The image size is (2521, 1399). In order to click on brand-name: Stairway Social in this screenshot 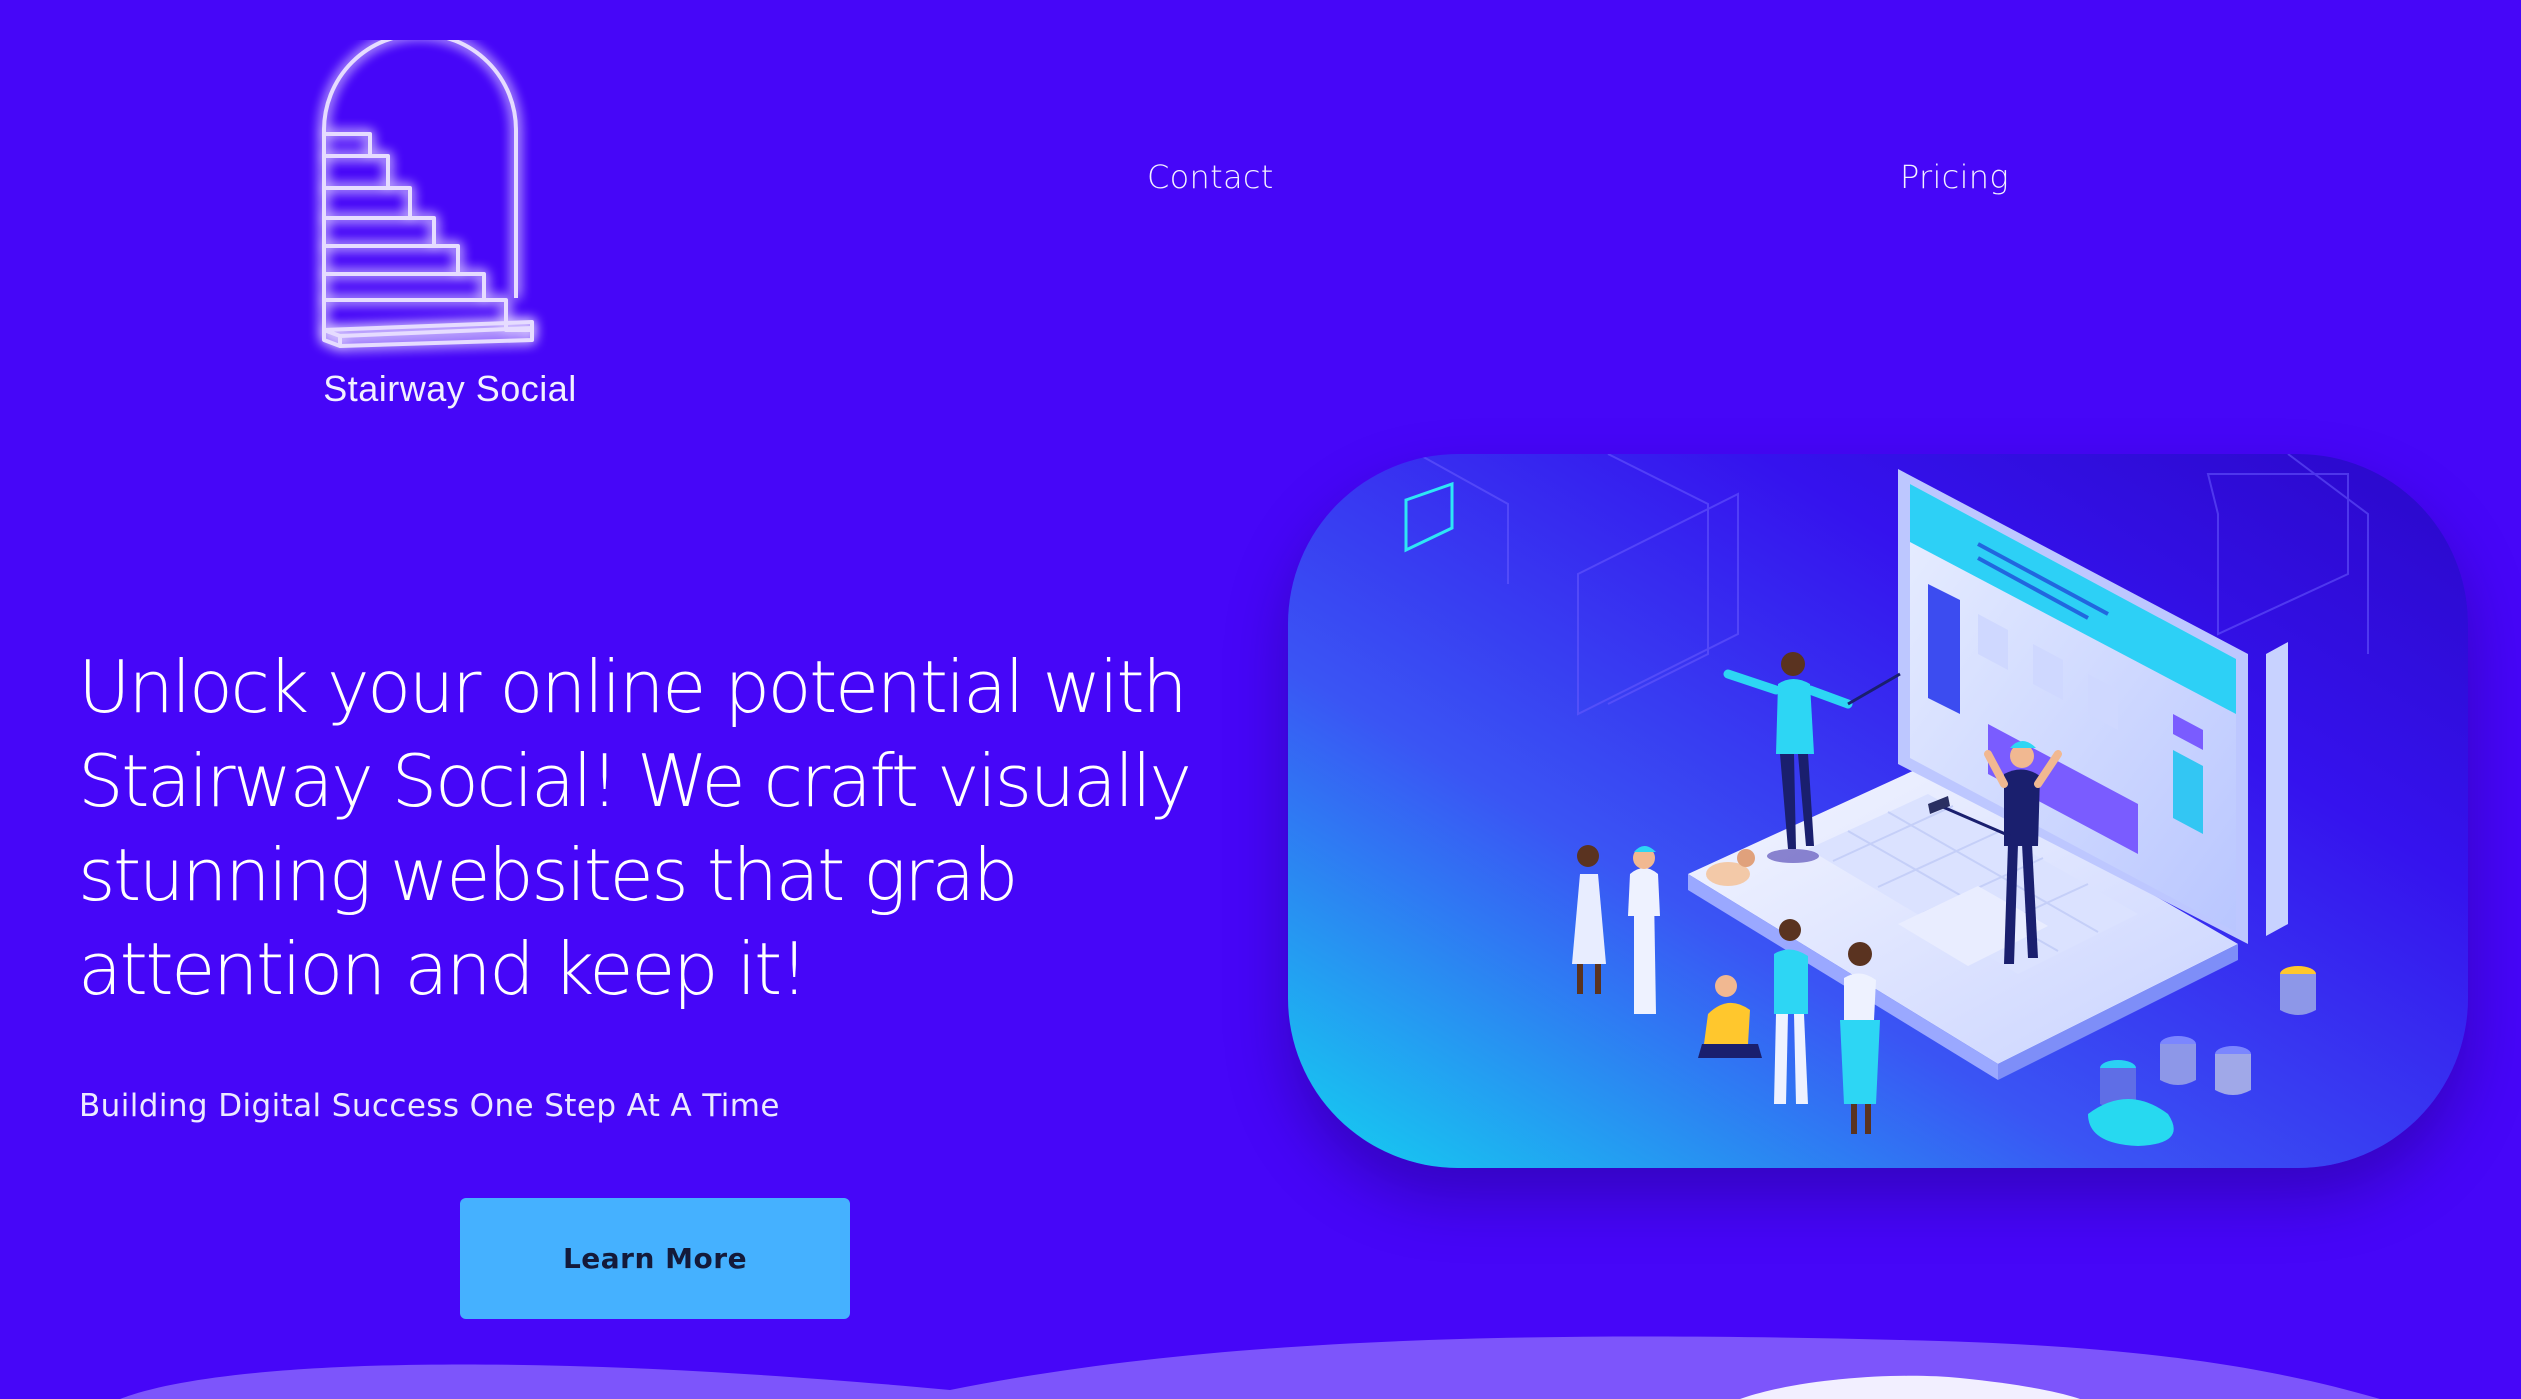, I will do `click(450, 388)`.